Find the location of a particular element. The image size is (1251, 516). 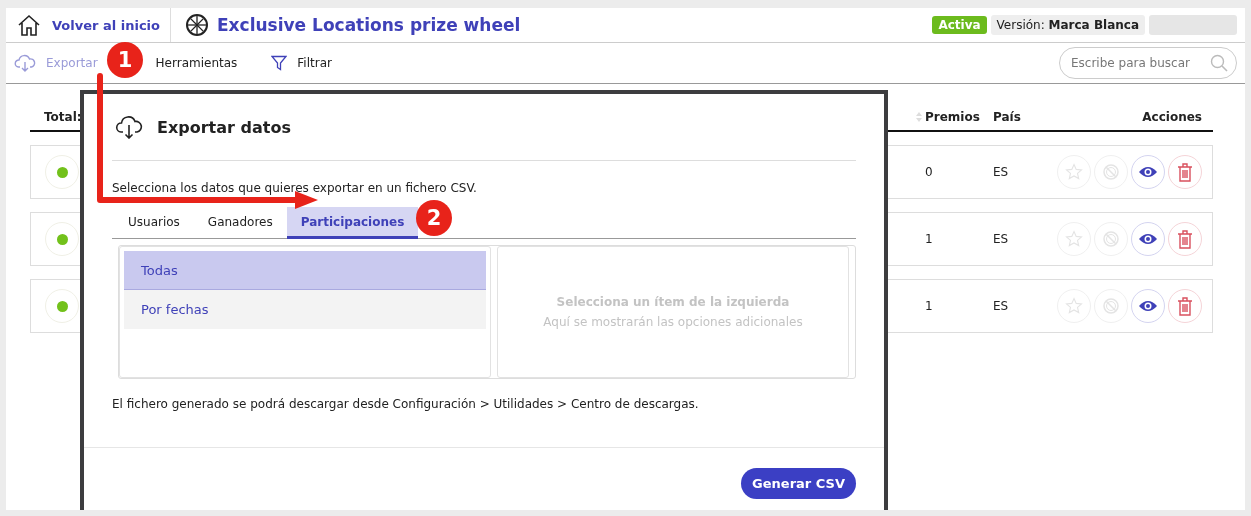

column-header: Total: is located at coordinates (63, 117).